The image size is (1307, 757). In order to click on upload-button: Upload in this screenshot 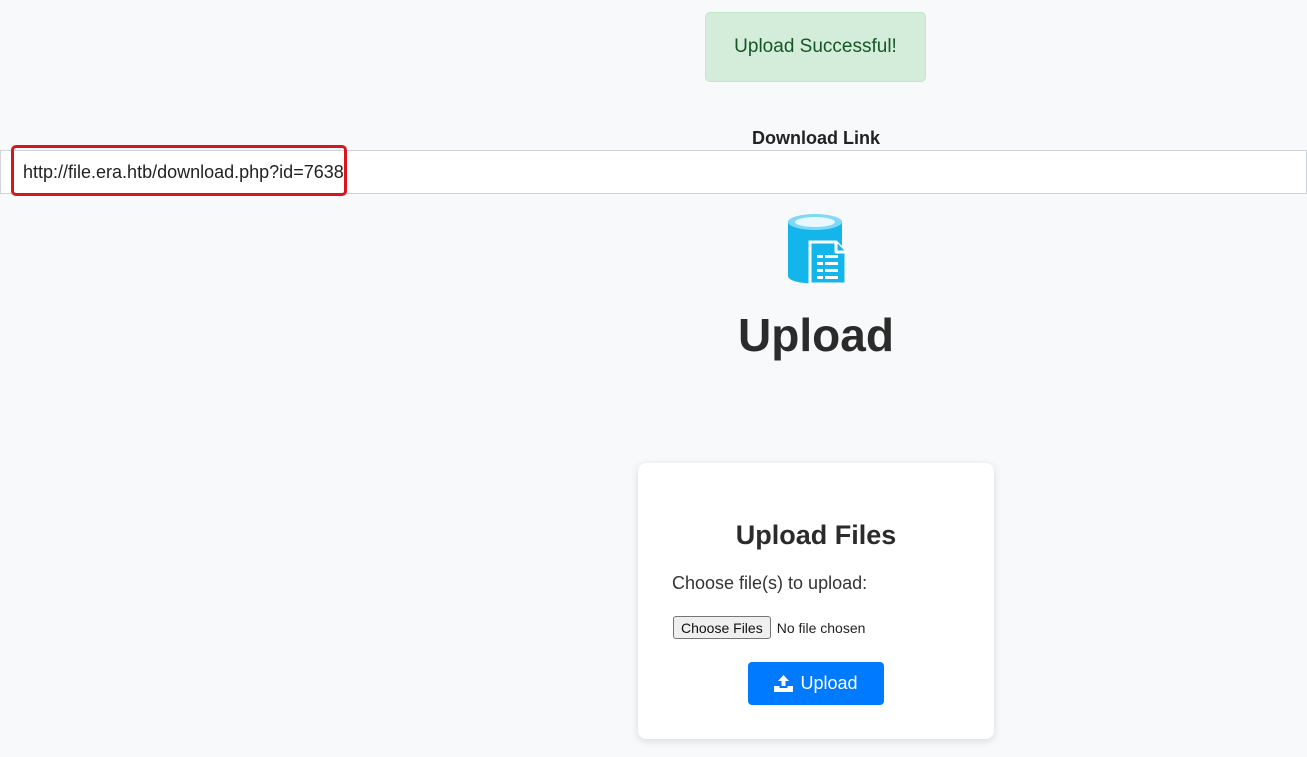, I will do `click(816, 683)`.